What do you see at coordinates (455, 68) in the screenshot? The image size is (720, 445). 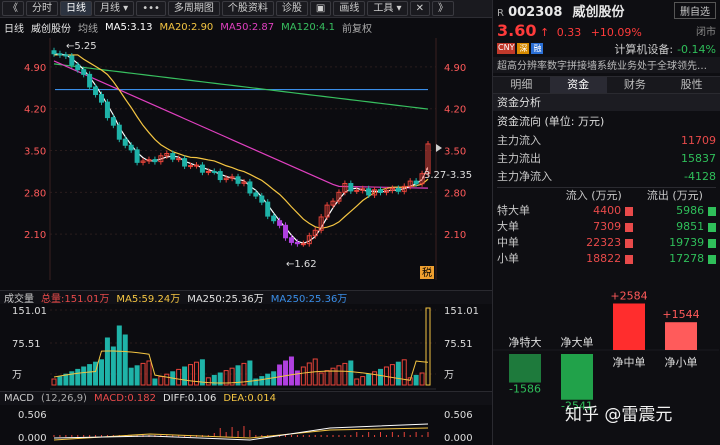 I see `price-tick-right: 4.90` at bounding box center [455, 68].